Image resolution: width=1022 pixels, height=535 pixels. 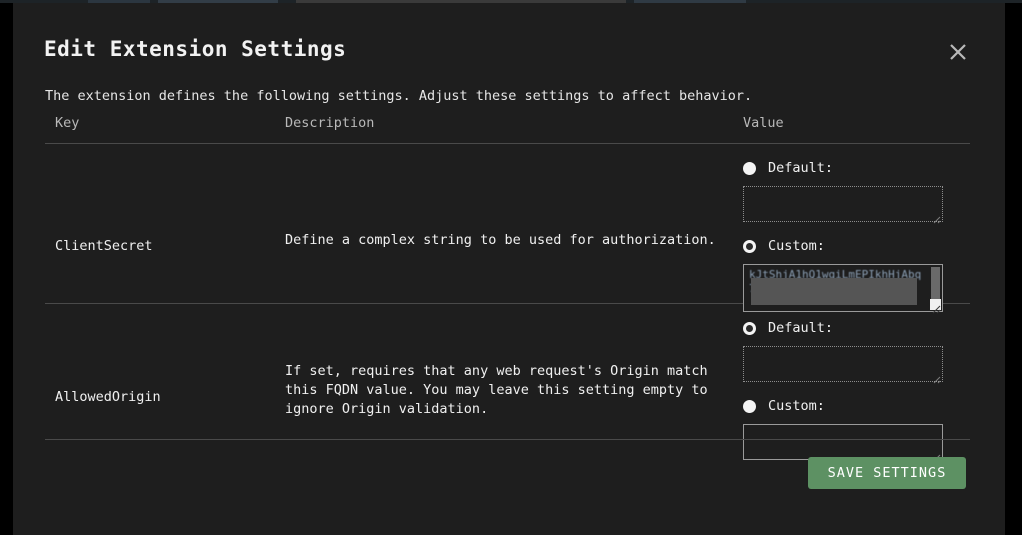 What do you see at coordinates (834, 291) in the screenshot?
I see `redaction-overlay` at bounding box center [834, 291].